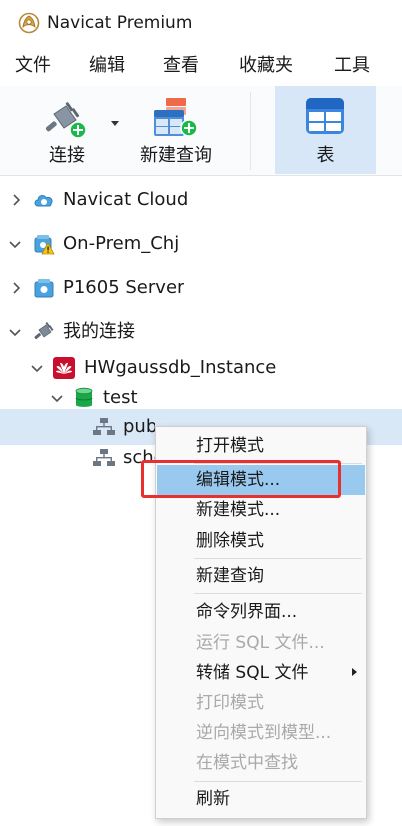  I want to click on ctx-label: 新建查询, so click(230, 576).